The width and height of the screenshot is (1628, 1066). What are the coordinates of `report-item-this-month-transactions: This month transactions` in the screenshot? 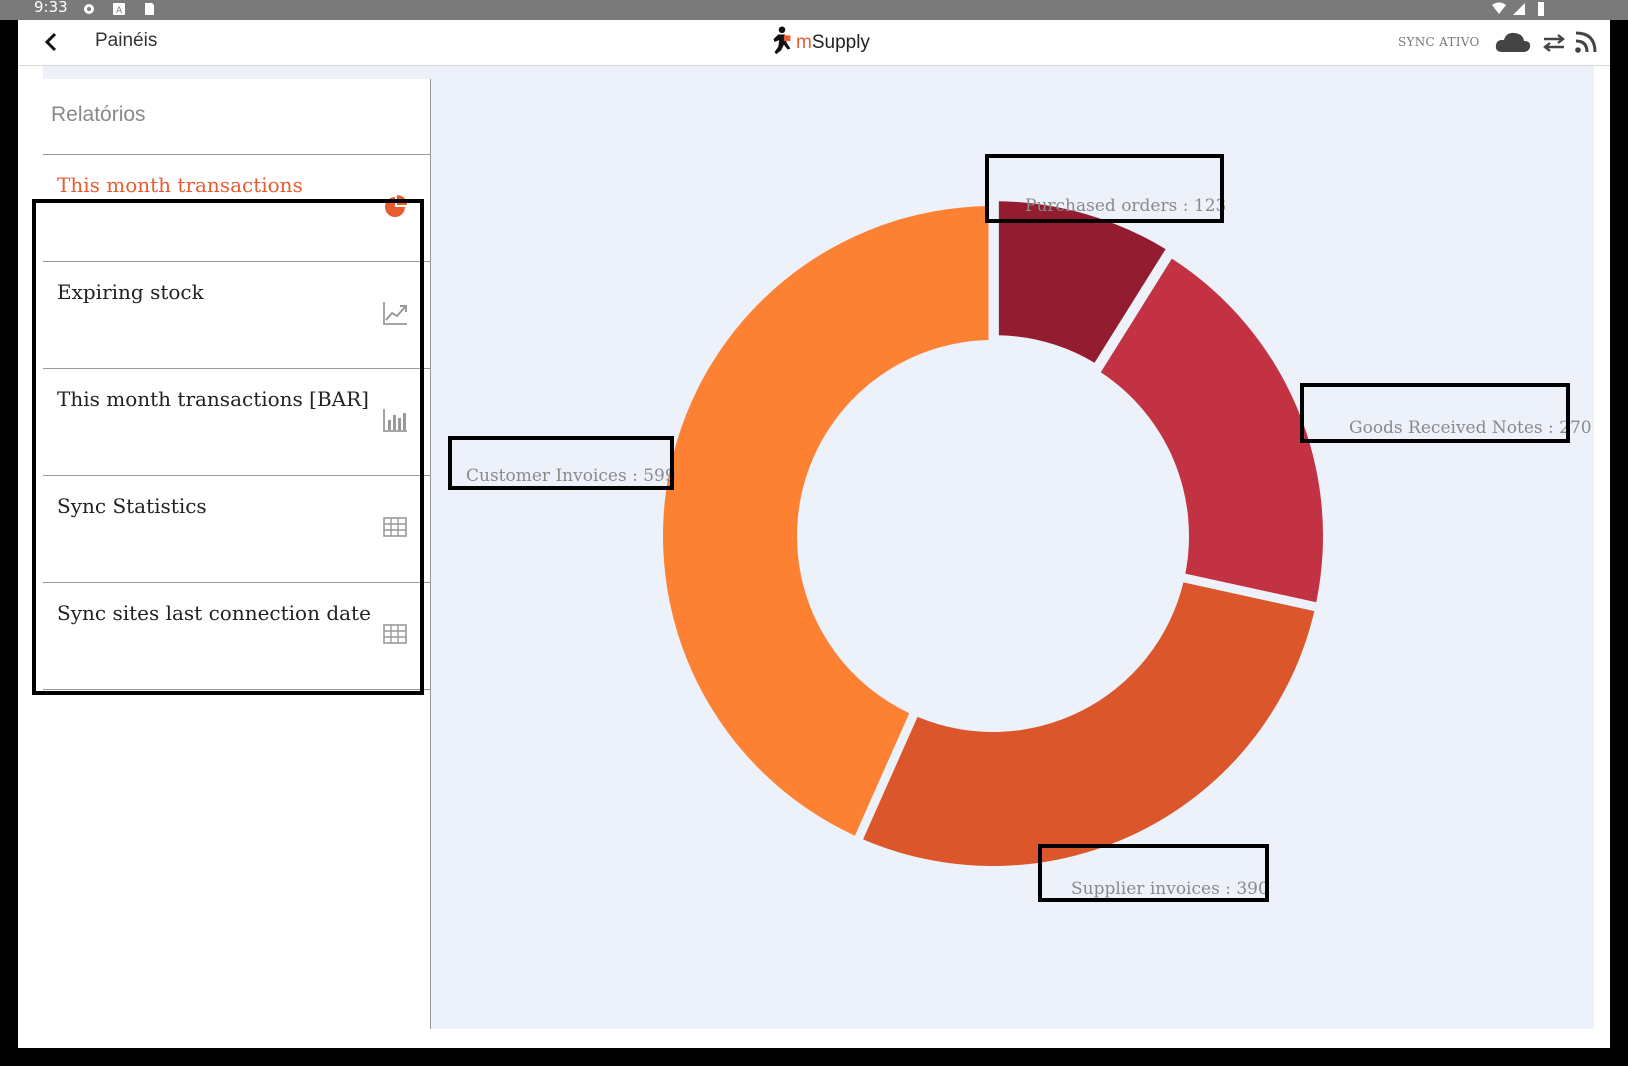 It's located at (236, 208).